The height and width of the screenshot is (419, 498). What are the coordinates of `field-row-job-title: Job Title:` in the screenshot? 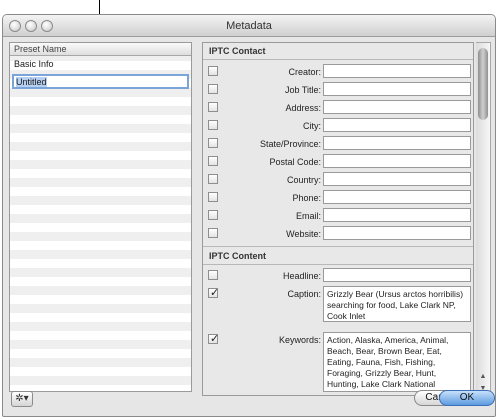 It's located at (338, 90).